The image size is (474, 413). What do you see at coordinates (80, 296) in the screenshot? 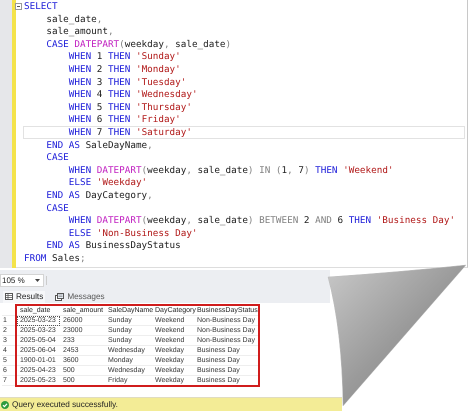
I see `results-tab: Messages` at bounding box center [80, 296].